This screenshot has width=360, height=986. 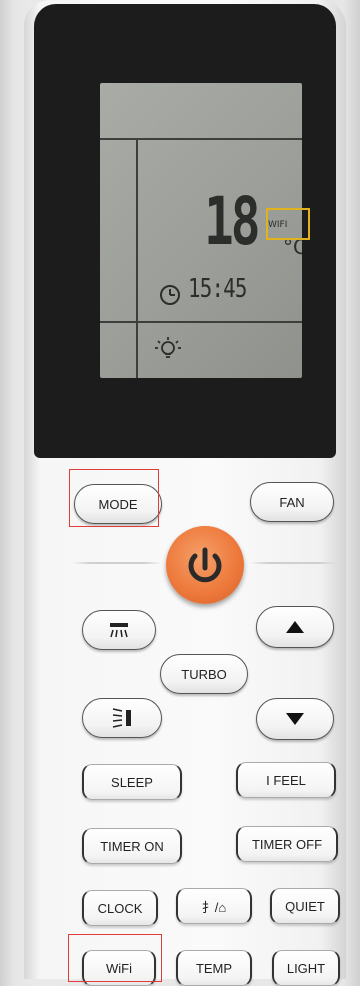 I want to click on health-button-label: ⺘/⌂, so click(x=214, y=907).